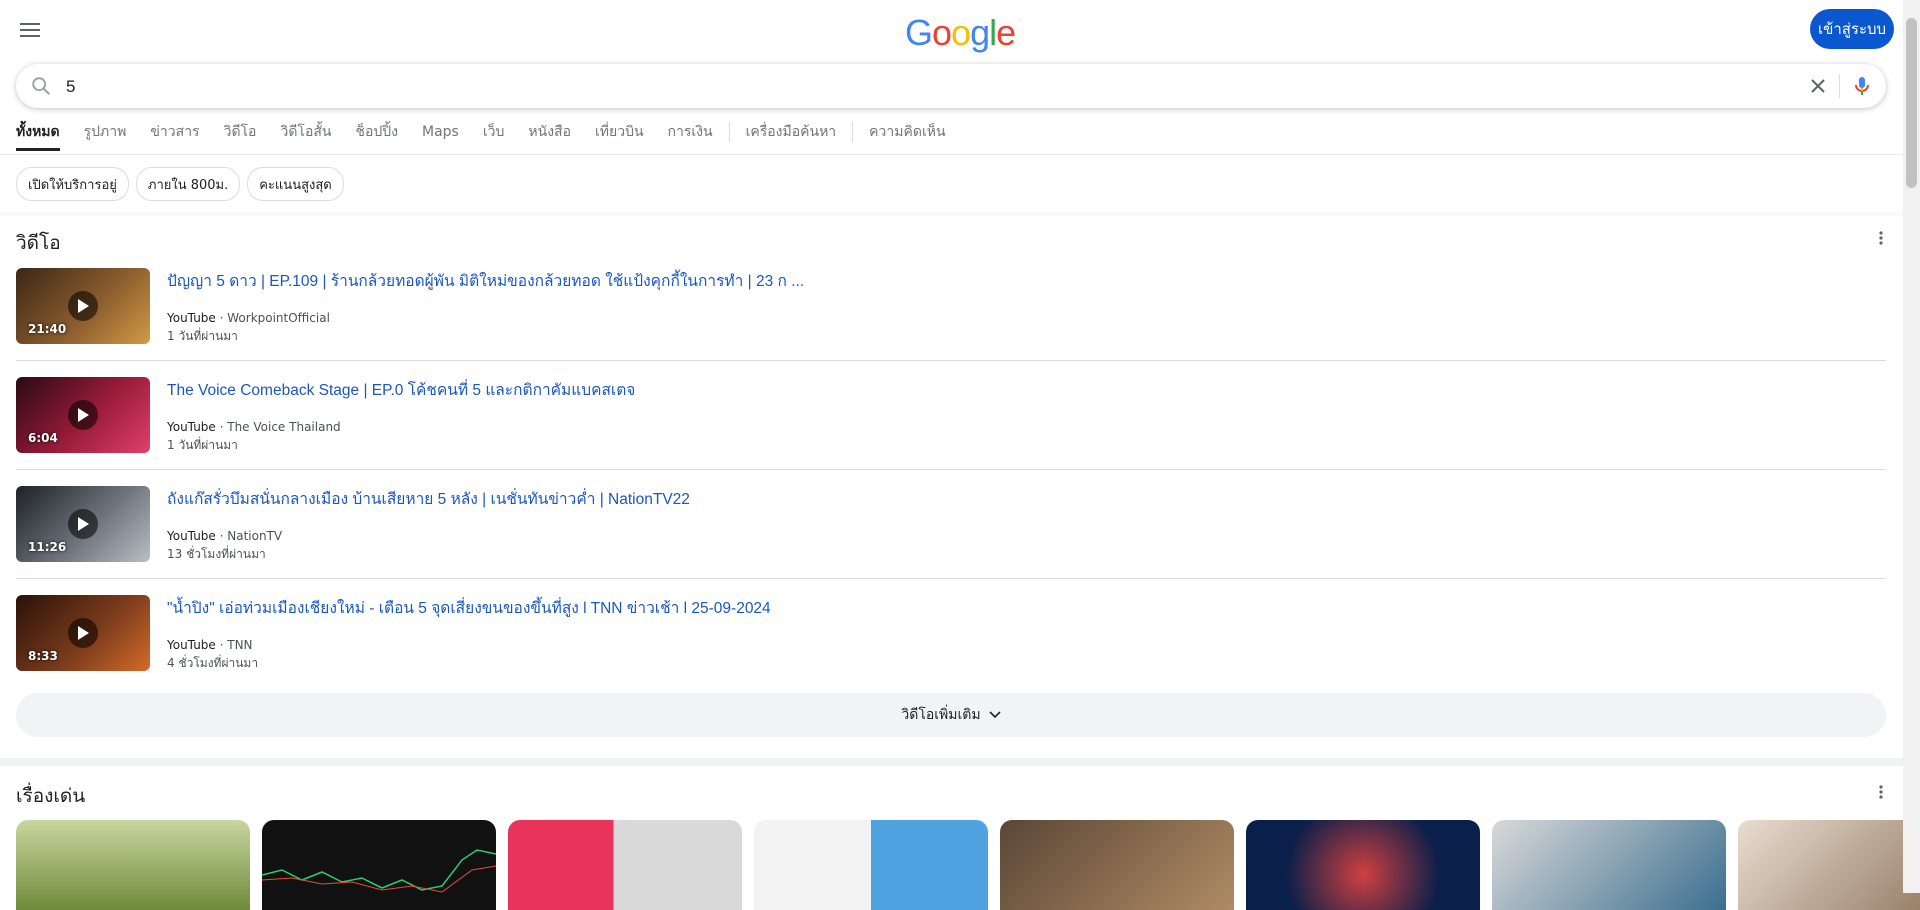 Image resolution: width=1920 pixels, height=910 pixels. I want to click on search-input, so click(916, 87).